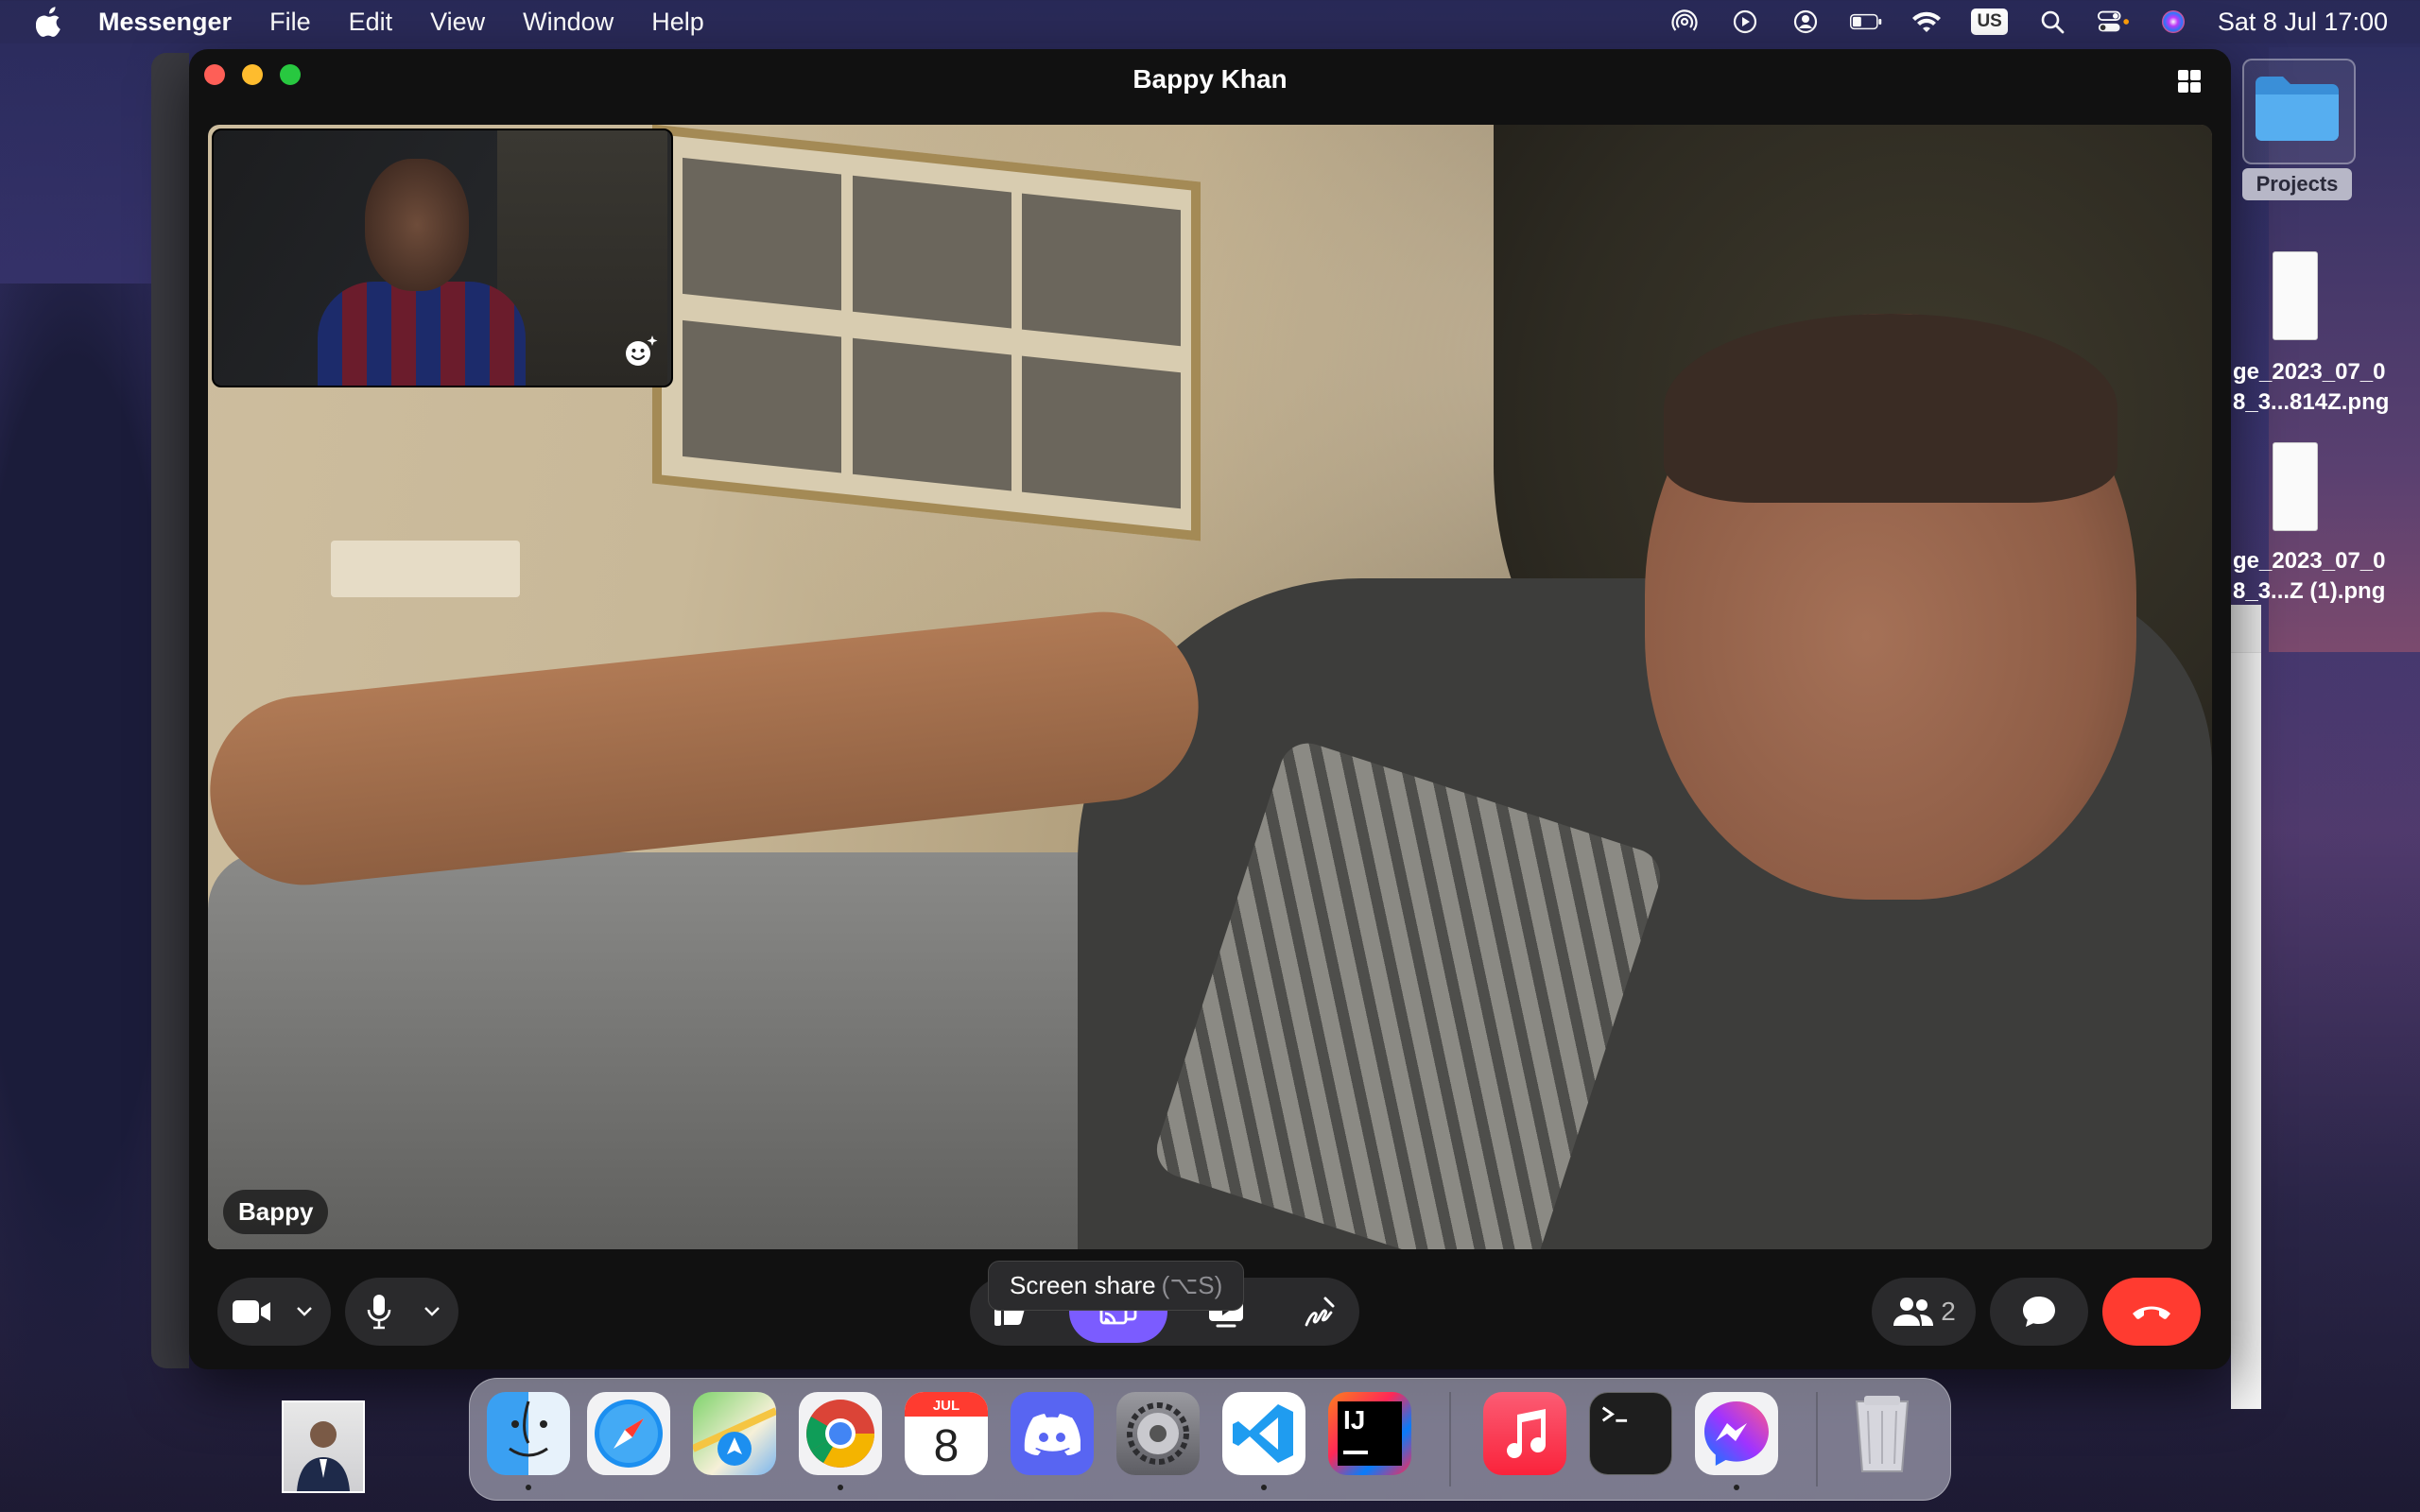 This screenshot has height=1512, width=2420. I want to click on vscode-icon, so click(1263, 1433).